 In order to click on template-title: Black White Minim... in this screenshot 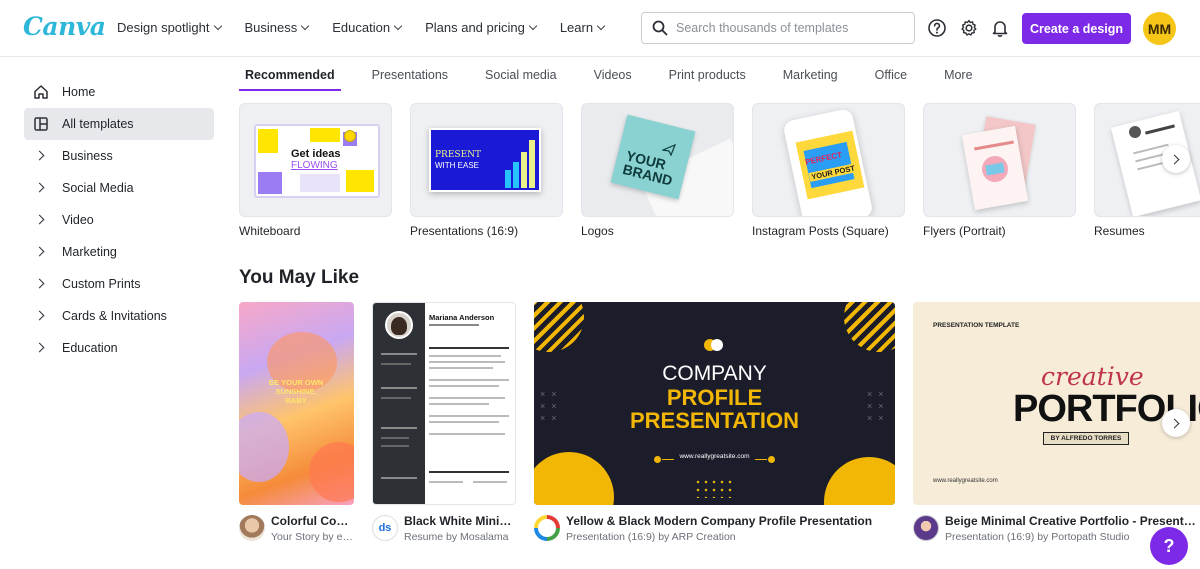, I will do `click(460, 521)`.